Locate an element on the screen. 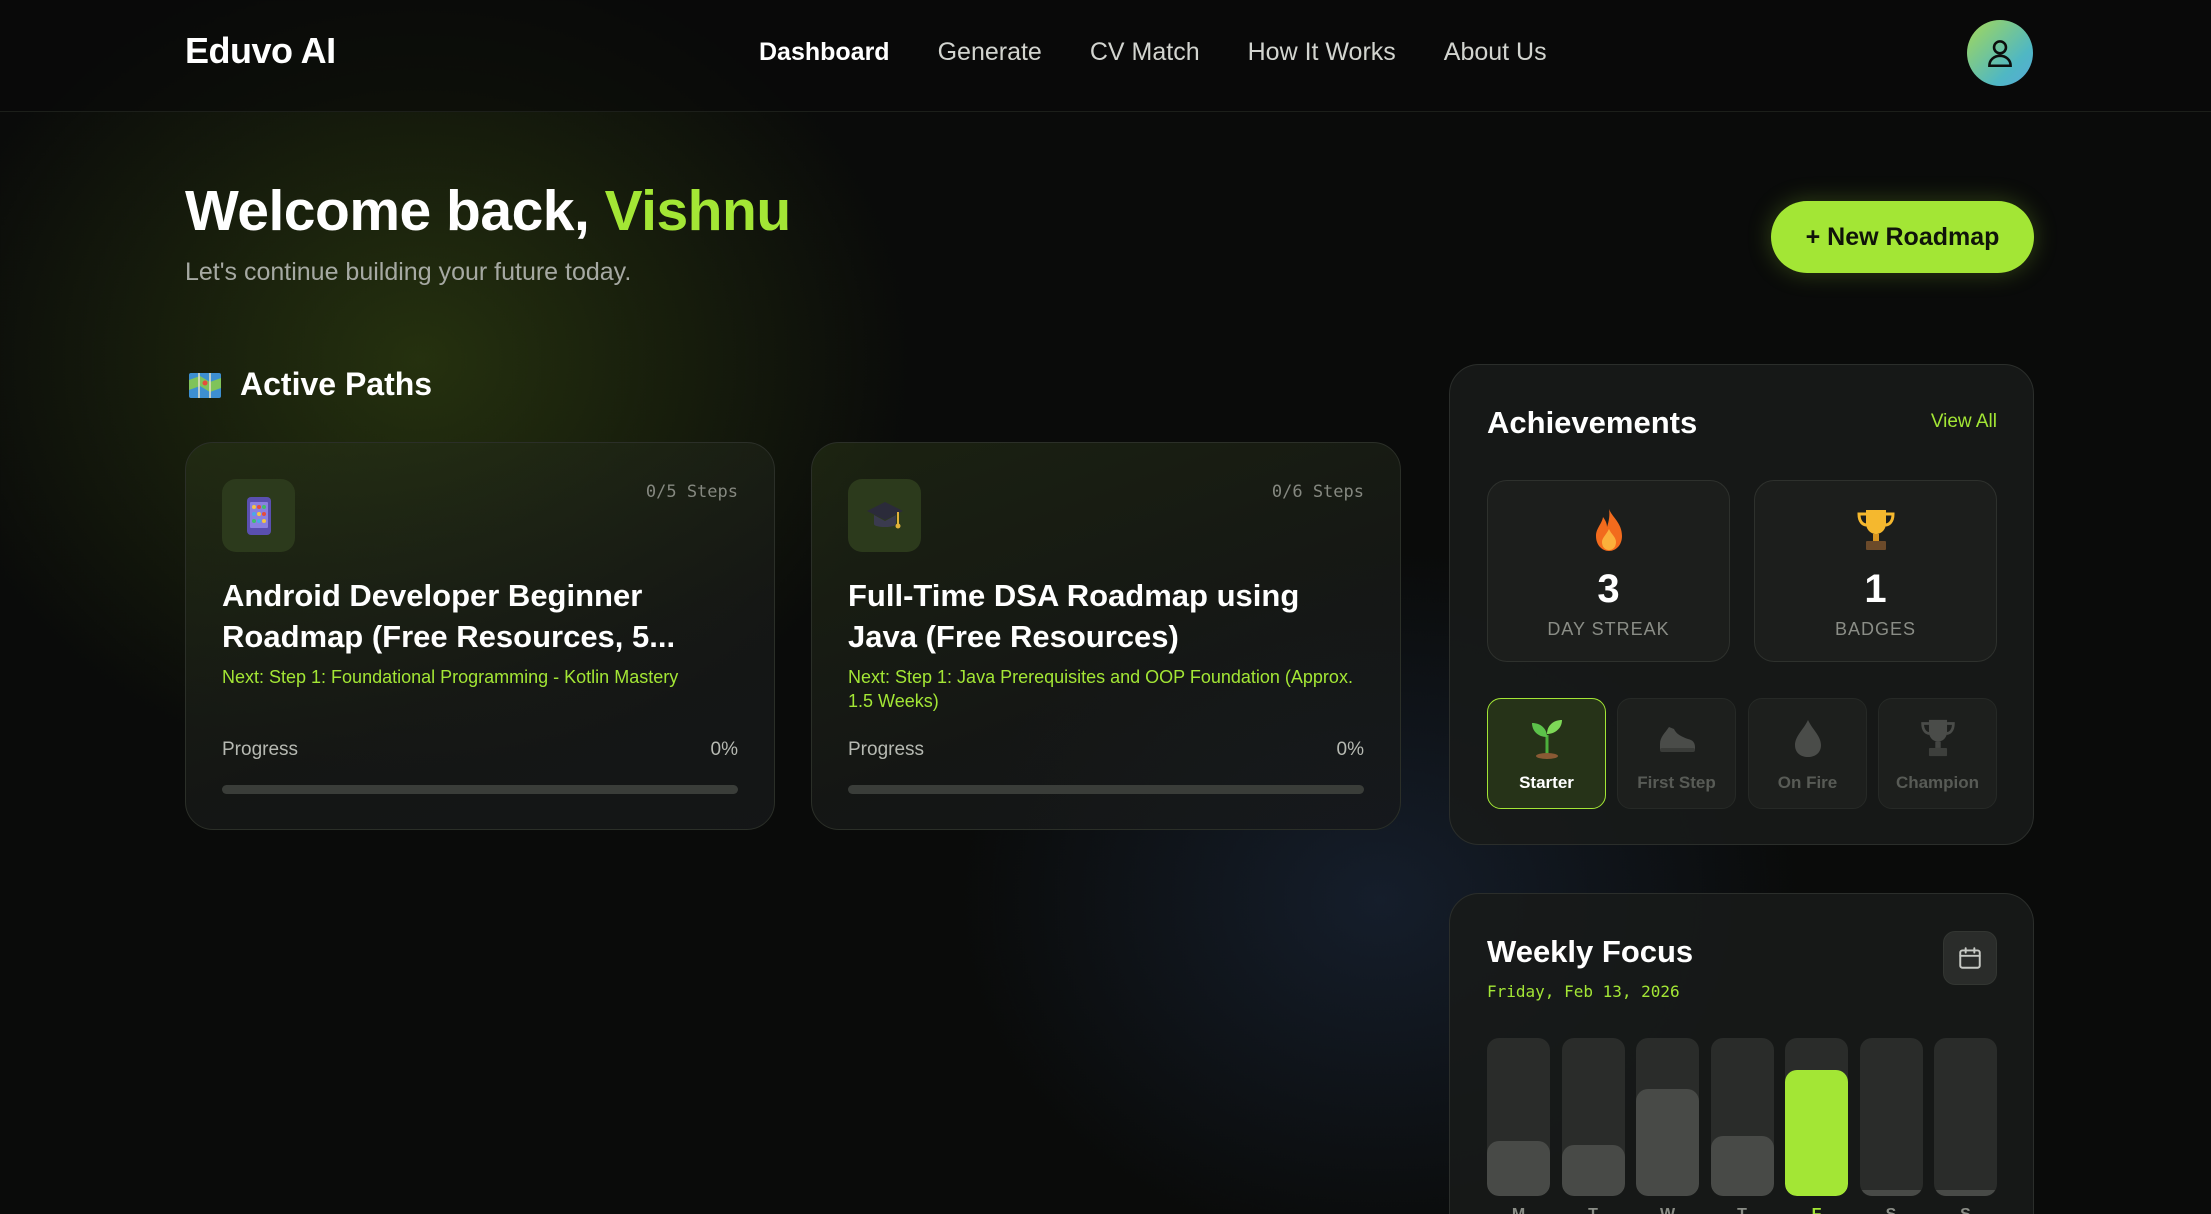 This screenshot has width=2211, height=1214. steps-count: 0/6 Steps is located at coordinates (1317, 492).